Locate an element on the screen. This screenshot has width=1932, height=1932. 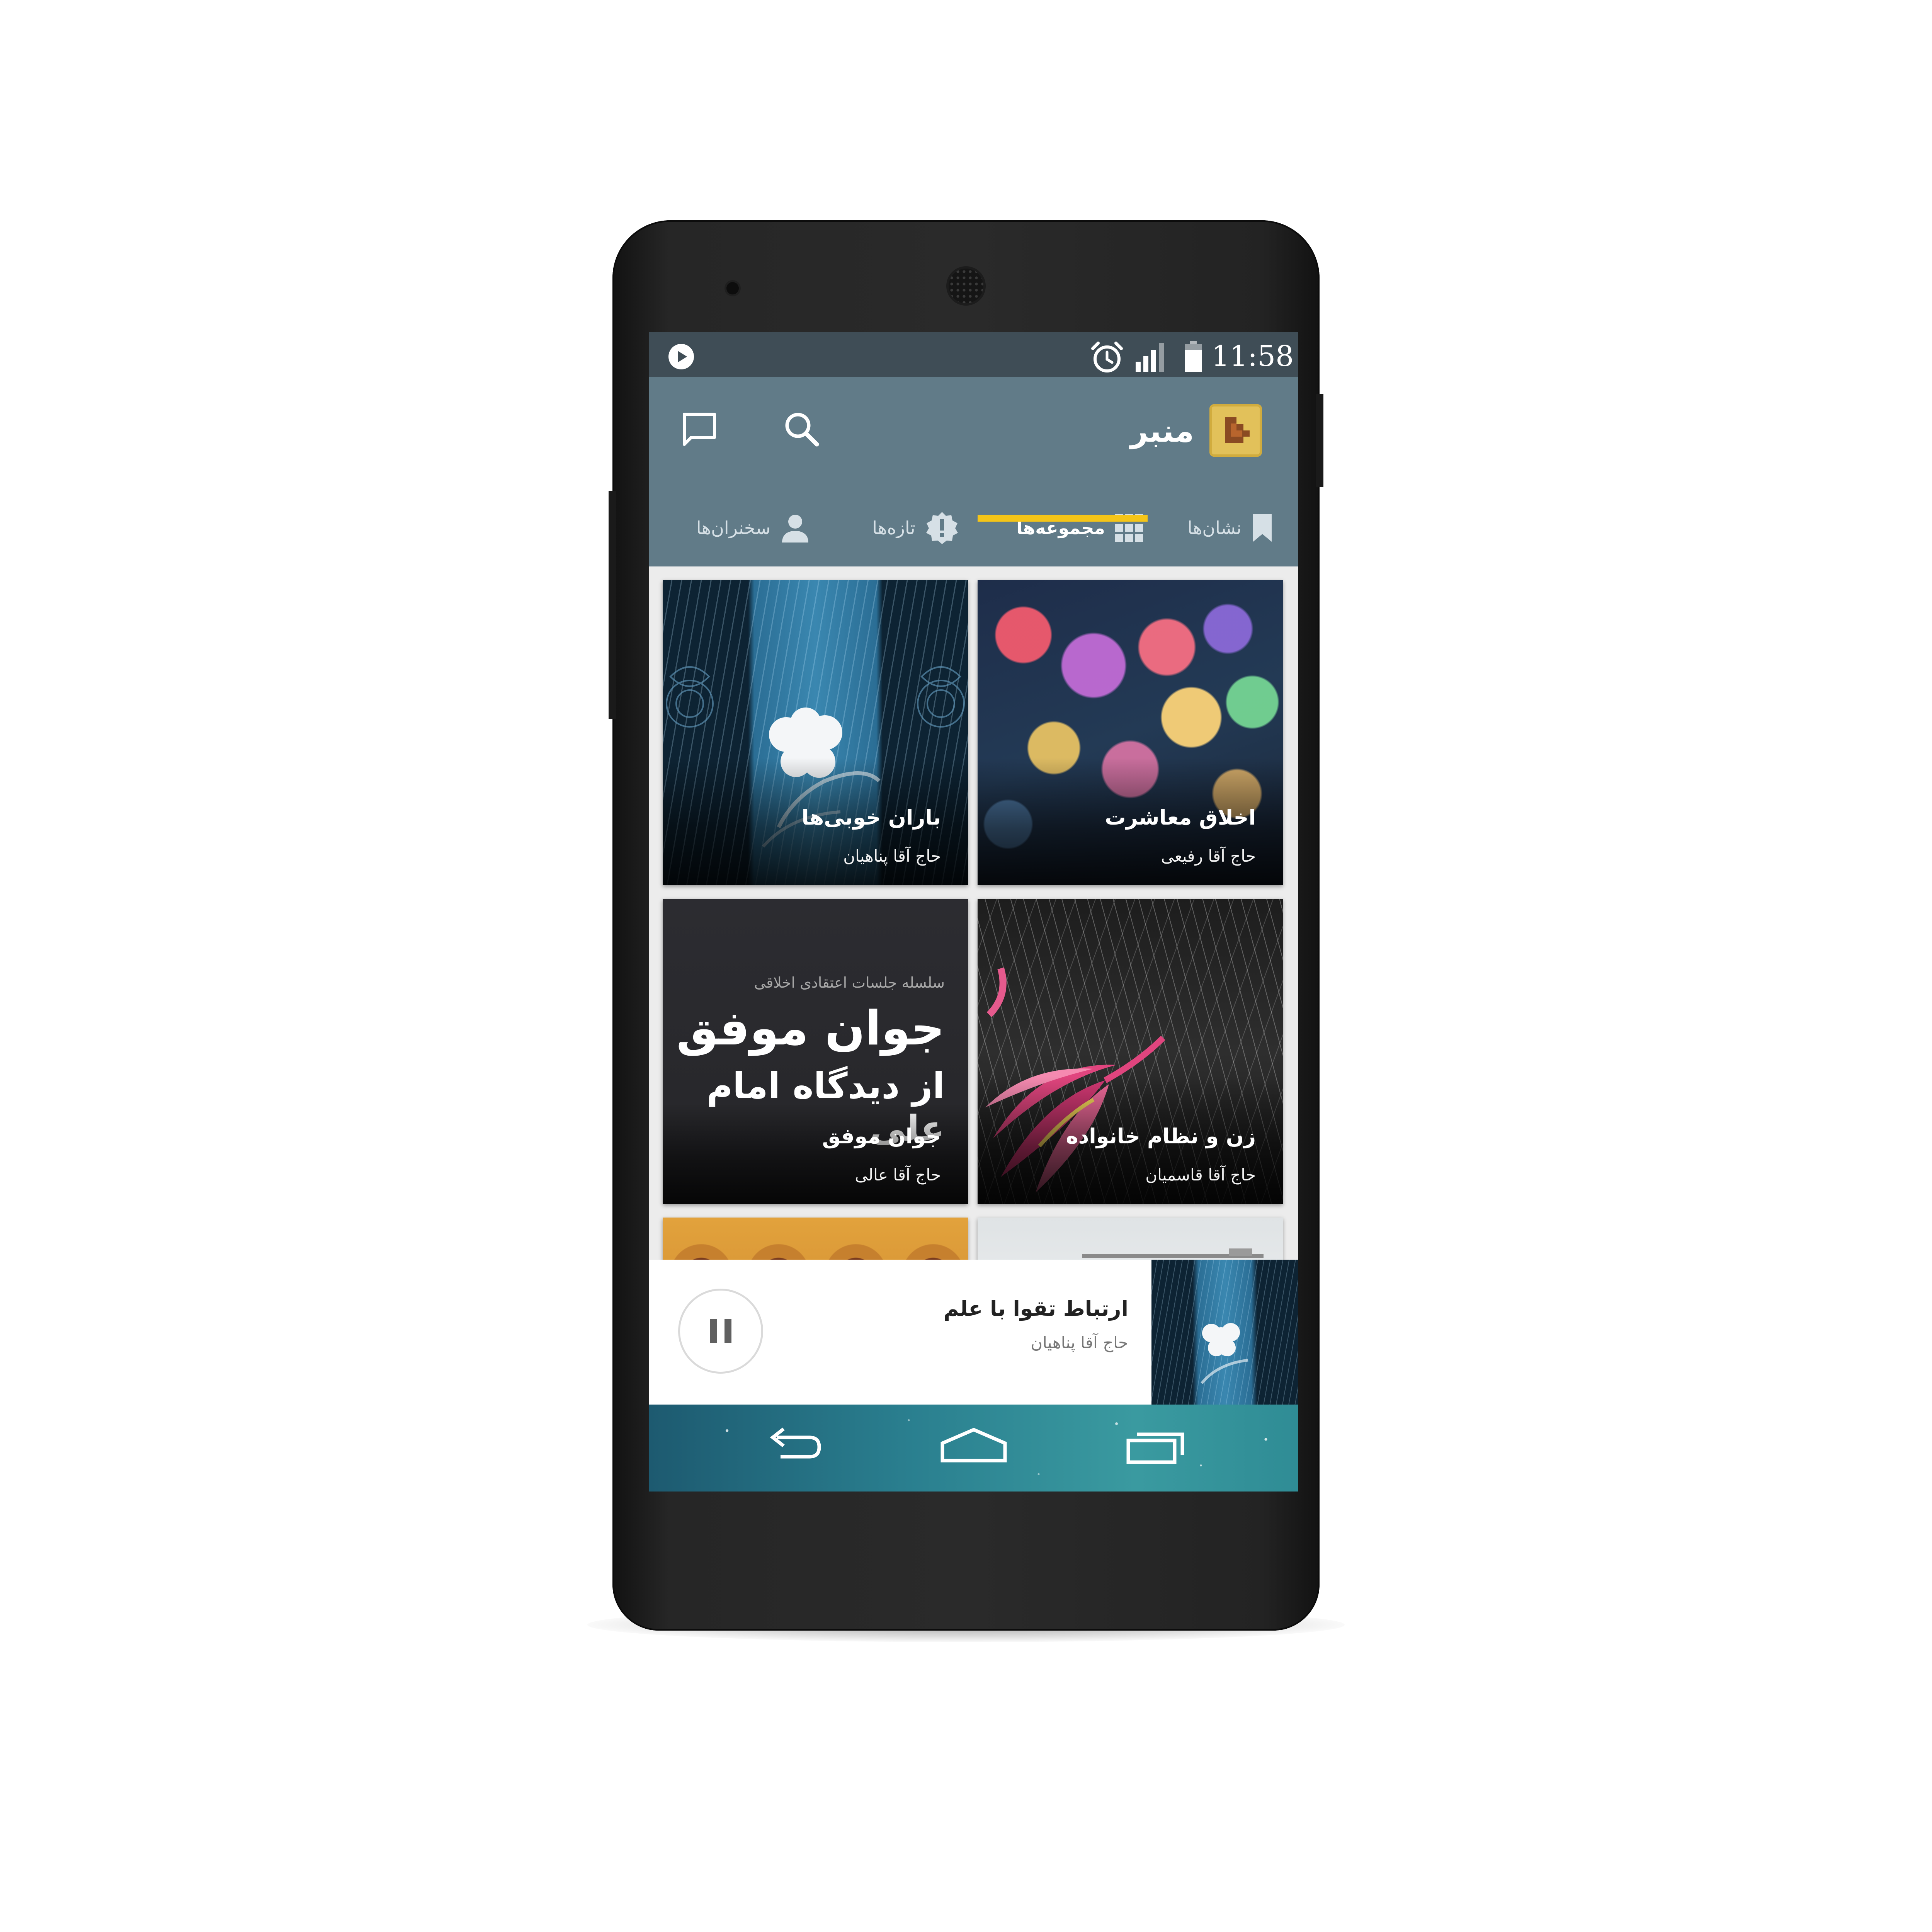
play-notification-icon is located at coordinates (681, 356).